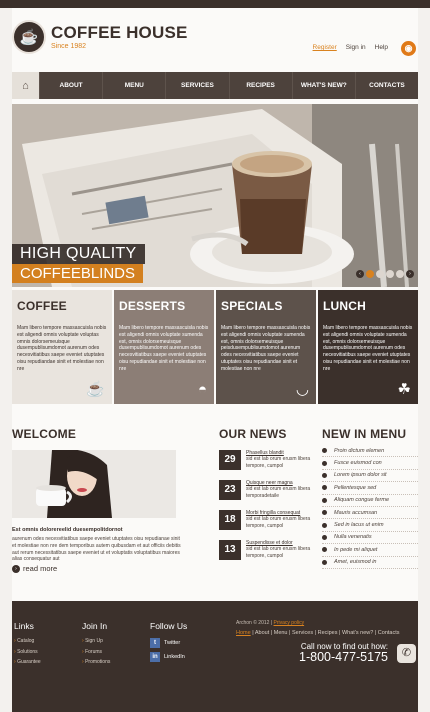 This screenshot has height=712, width=430. What do you see at coordinates (24, 626) in the screenshot?
I see `footer-heading: Links` at bounding box center [24, 626].